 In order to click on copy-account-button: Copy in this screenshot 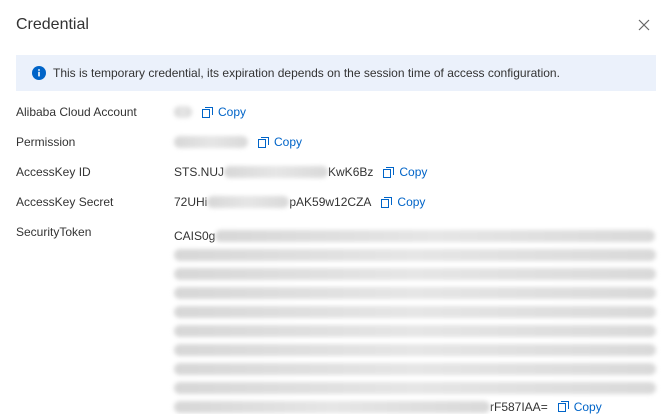, I will do `click(224, 112)`.